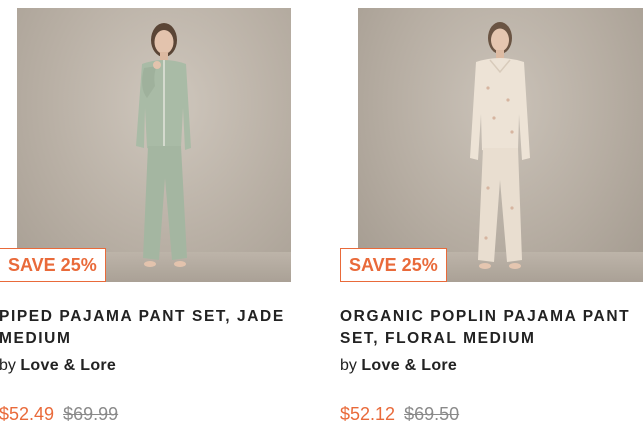 The image size is (643, 436). I want to click on product-title: PIPED PAJAMA PANT SET, JADE MEDIUM, so click(169, 328).